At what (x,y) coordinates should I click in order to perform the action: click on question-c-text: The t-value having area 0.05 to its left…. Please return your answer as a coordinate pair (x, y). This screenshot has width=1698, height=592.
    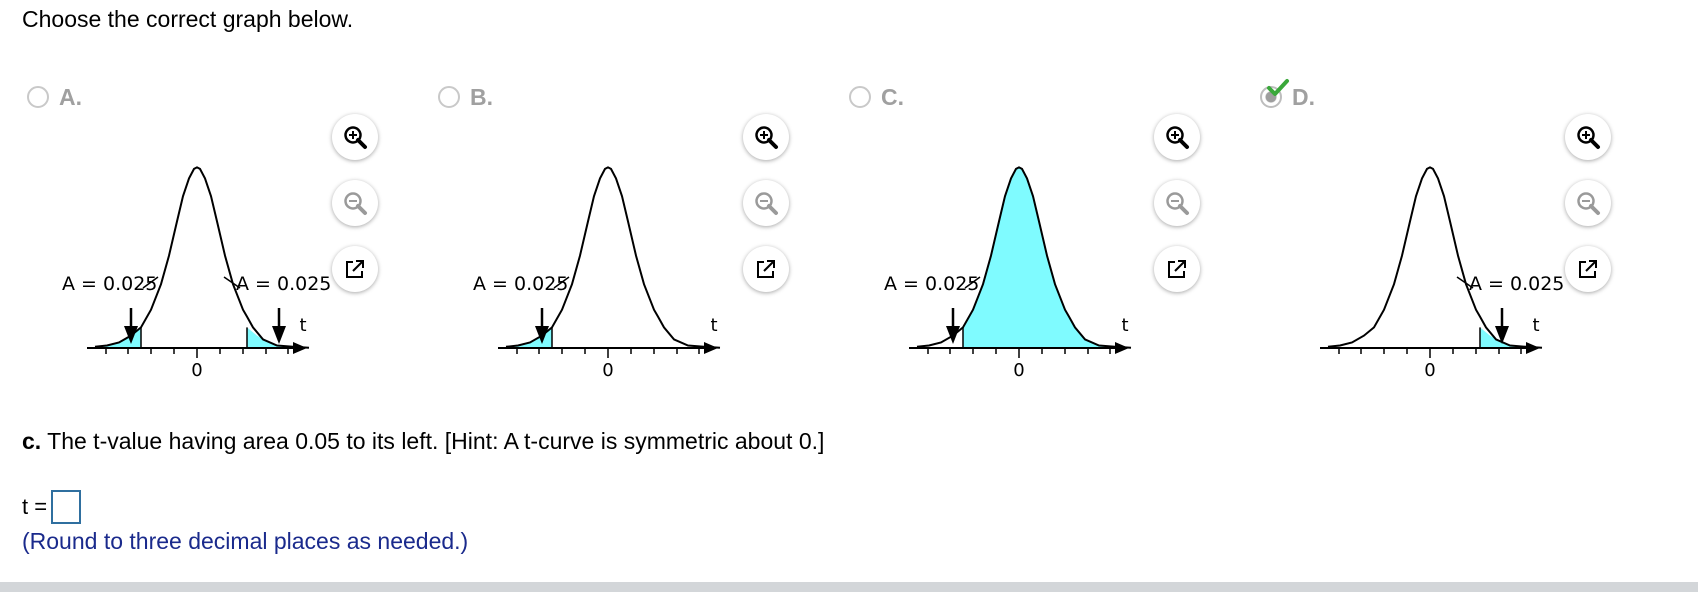
    Looking at the image, I should click on (433, 441).